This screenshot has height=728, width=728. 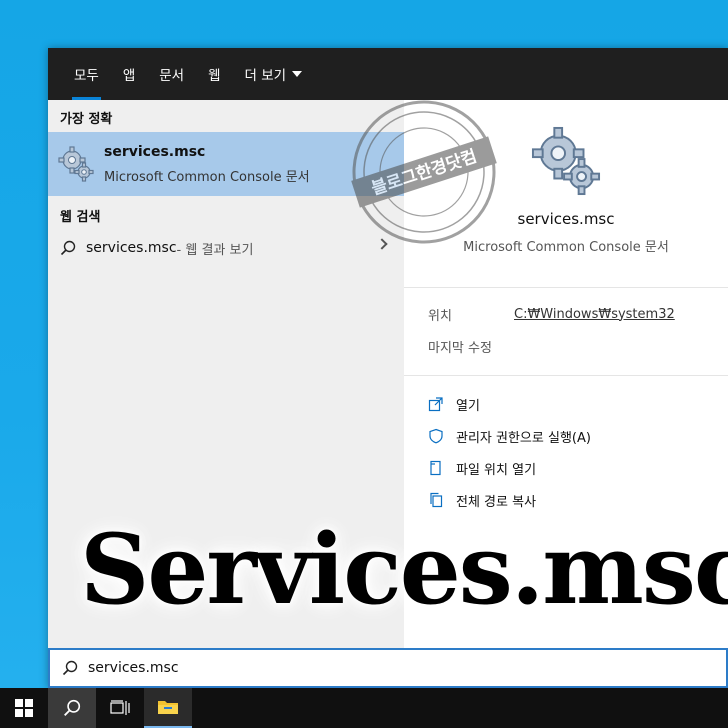 What do you see at coordinates (435, 468) in the screenshot?
I see `file-location-icon` at bounding box center [435, 468].